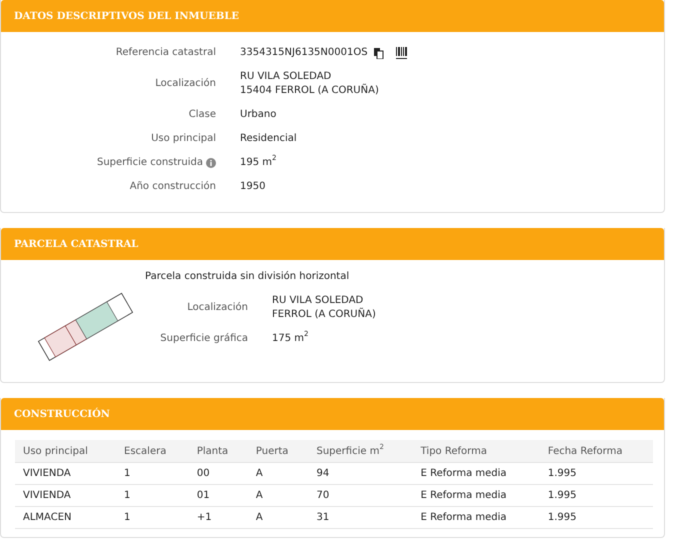 This screenshot has height=543, width=673. I want to click on table-cell: 94, so click(360, 473).